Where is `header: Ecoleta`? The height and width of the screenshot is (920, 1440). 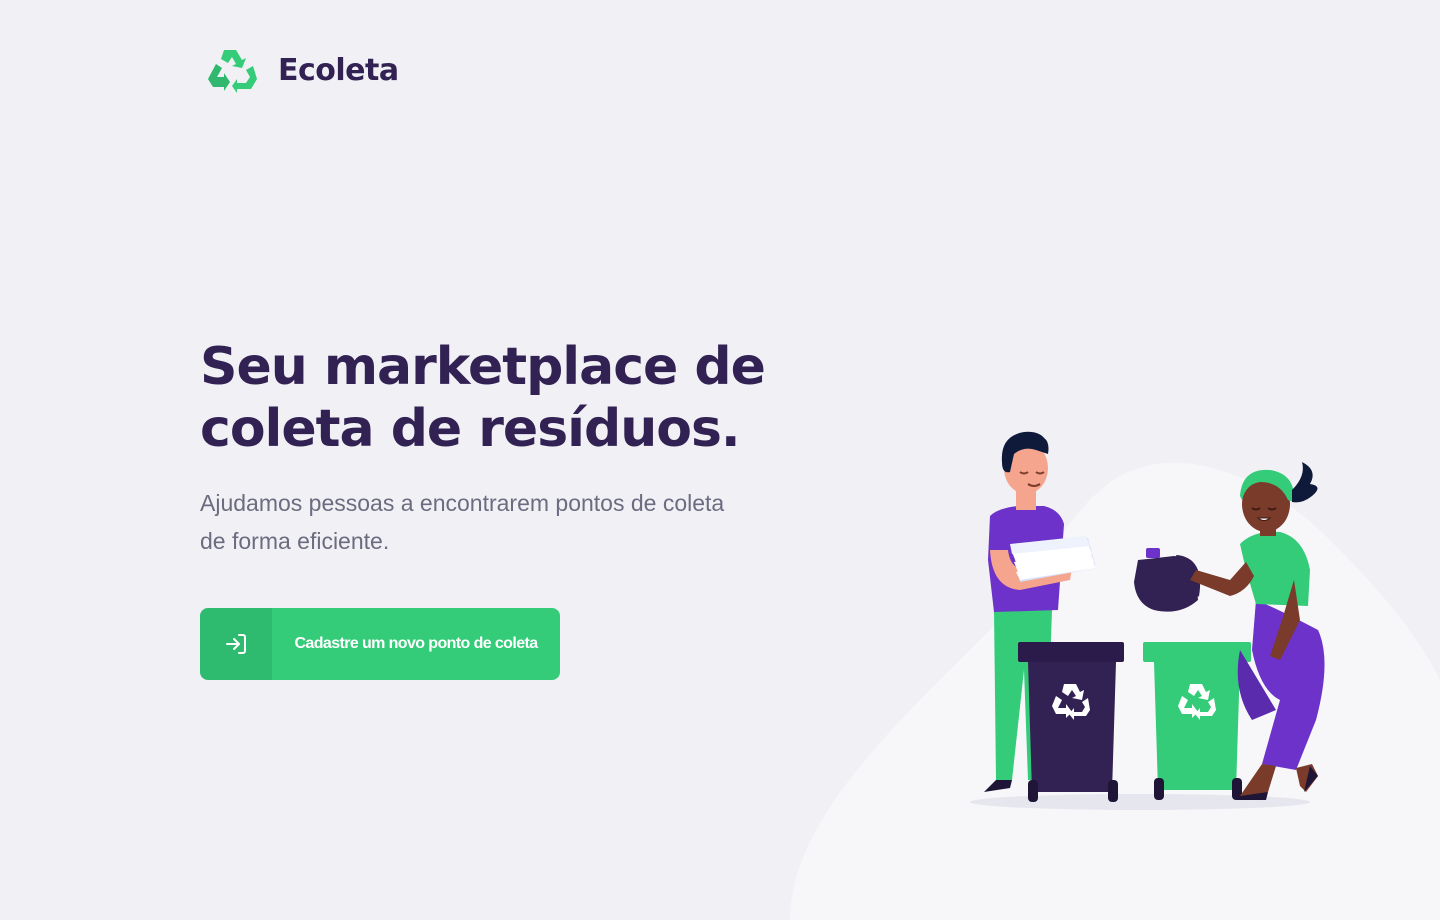
header: Ecoleta is located at coordinates (302, 70).